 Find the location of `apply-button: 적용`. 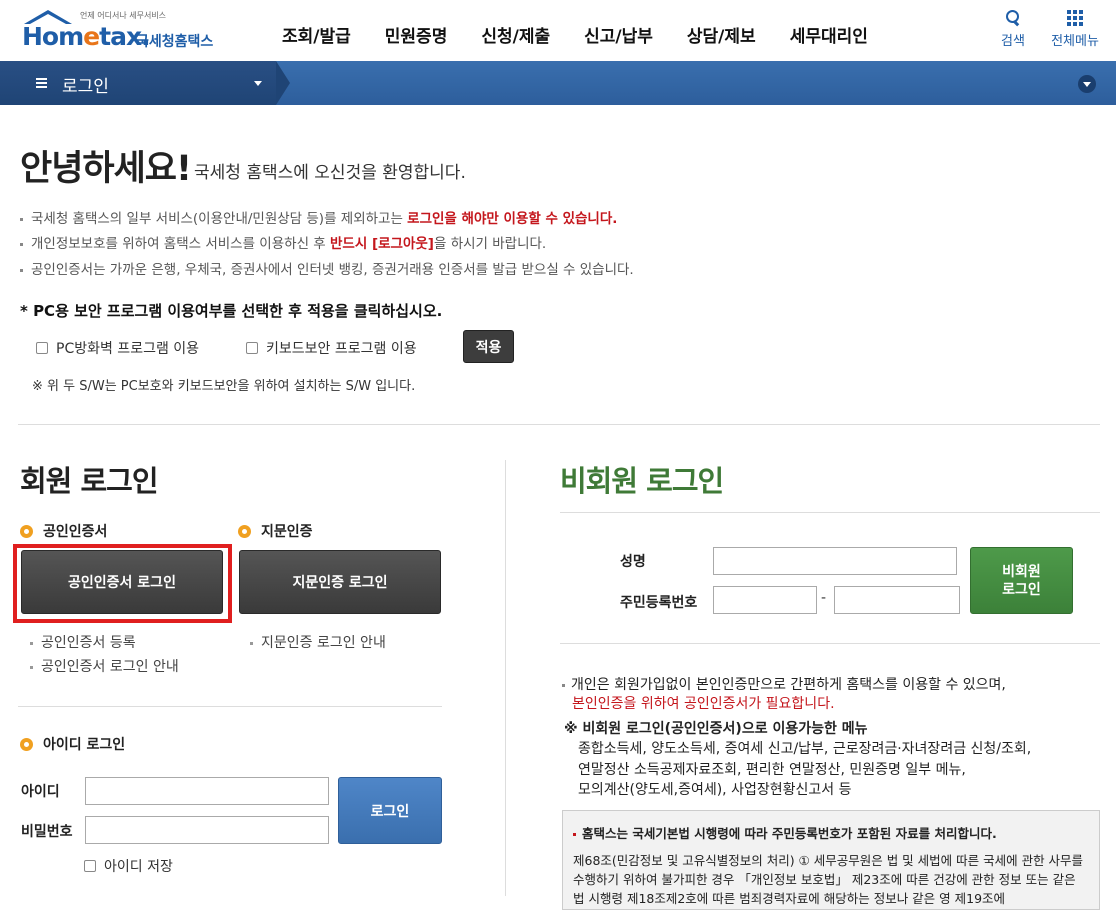

apply-button: 적용 is located at coordinates (488, 346).